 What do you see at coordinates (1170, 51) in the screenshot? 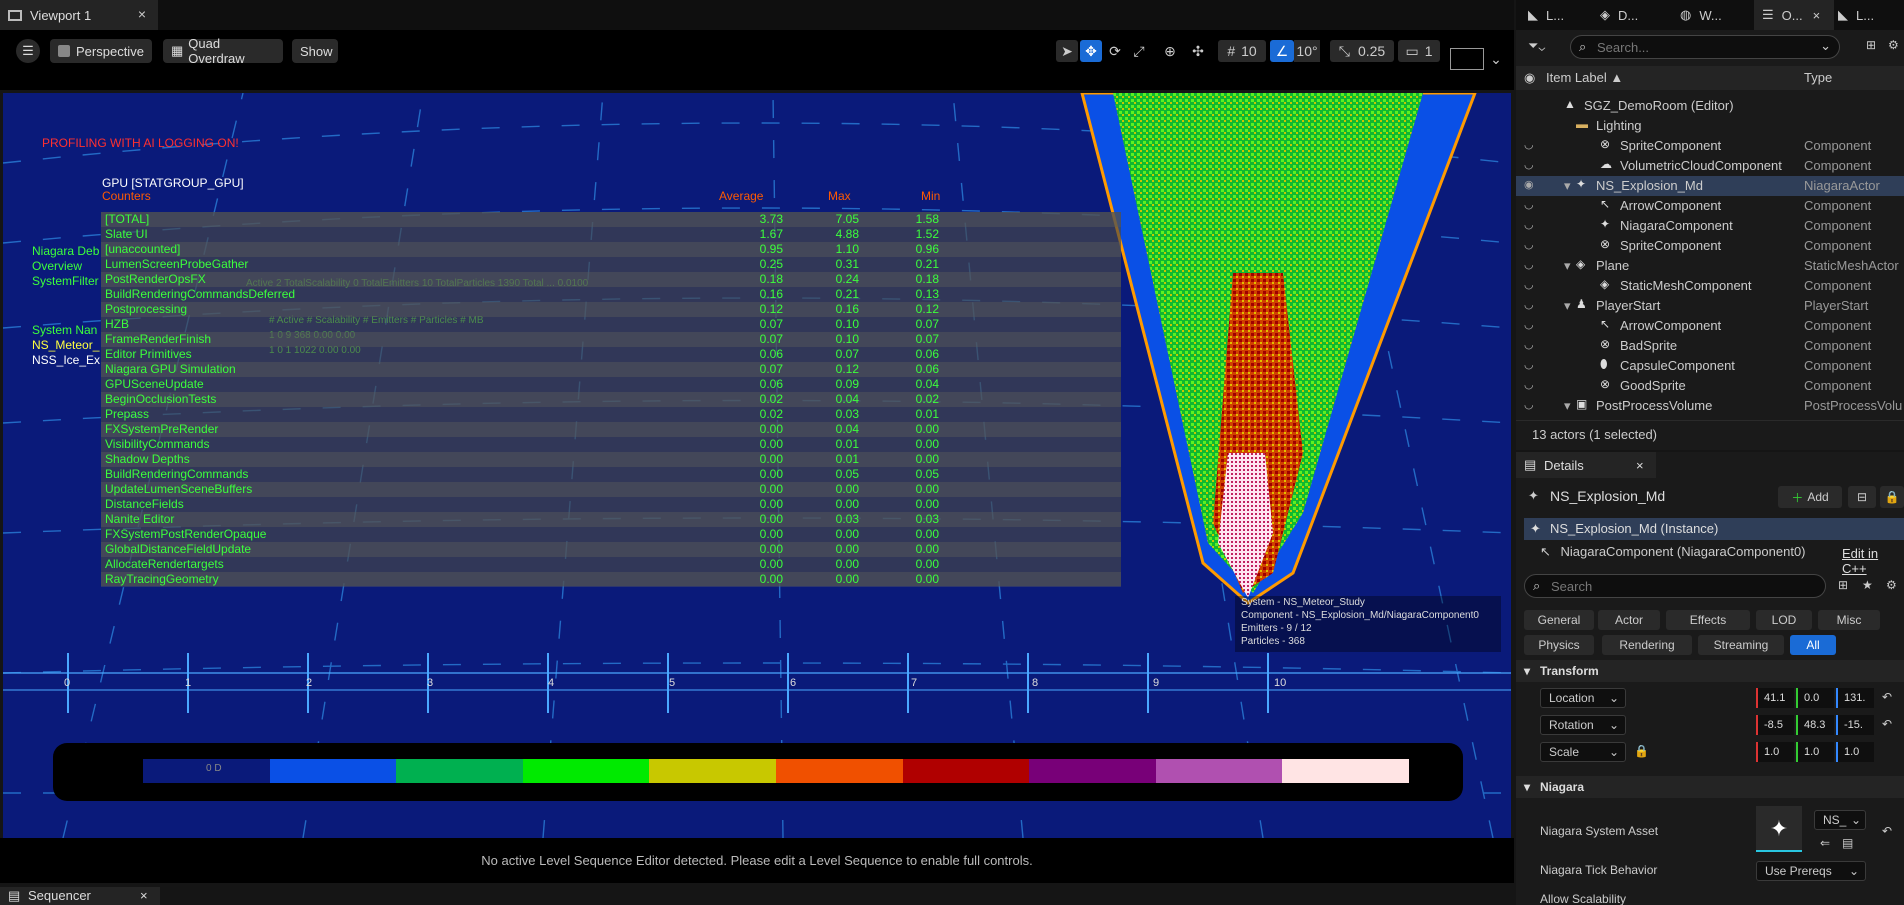
I see `world-space-icon: ⊕` at bounding box center [1170, 51].